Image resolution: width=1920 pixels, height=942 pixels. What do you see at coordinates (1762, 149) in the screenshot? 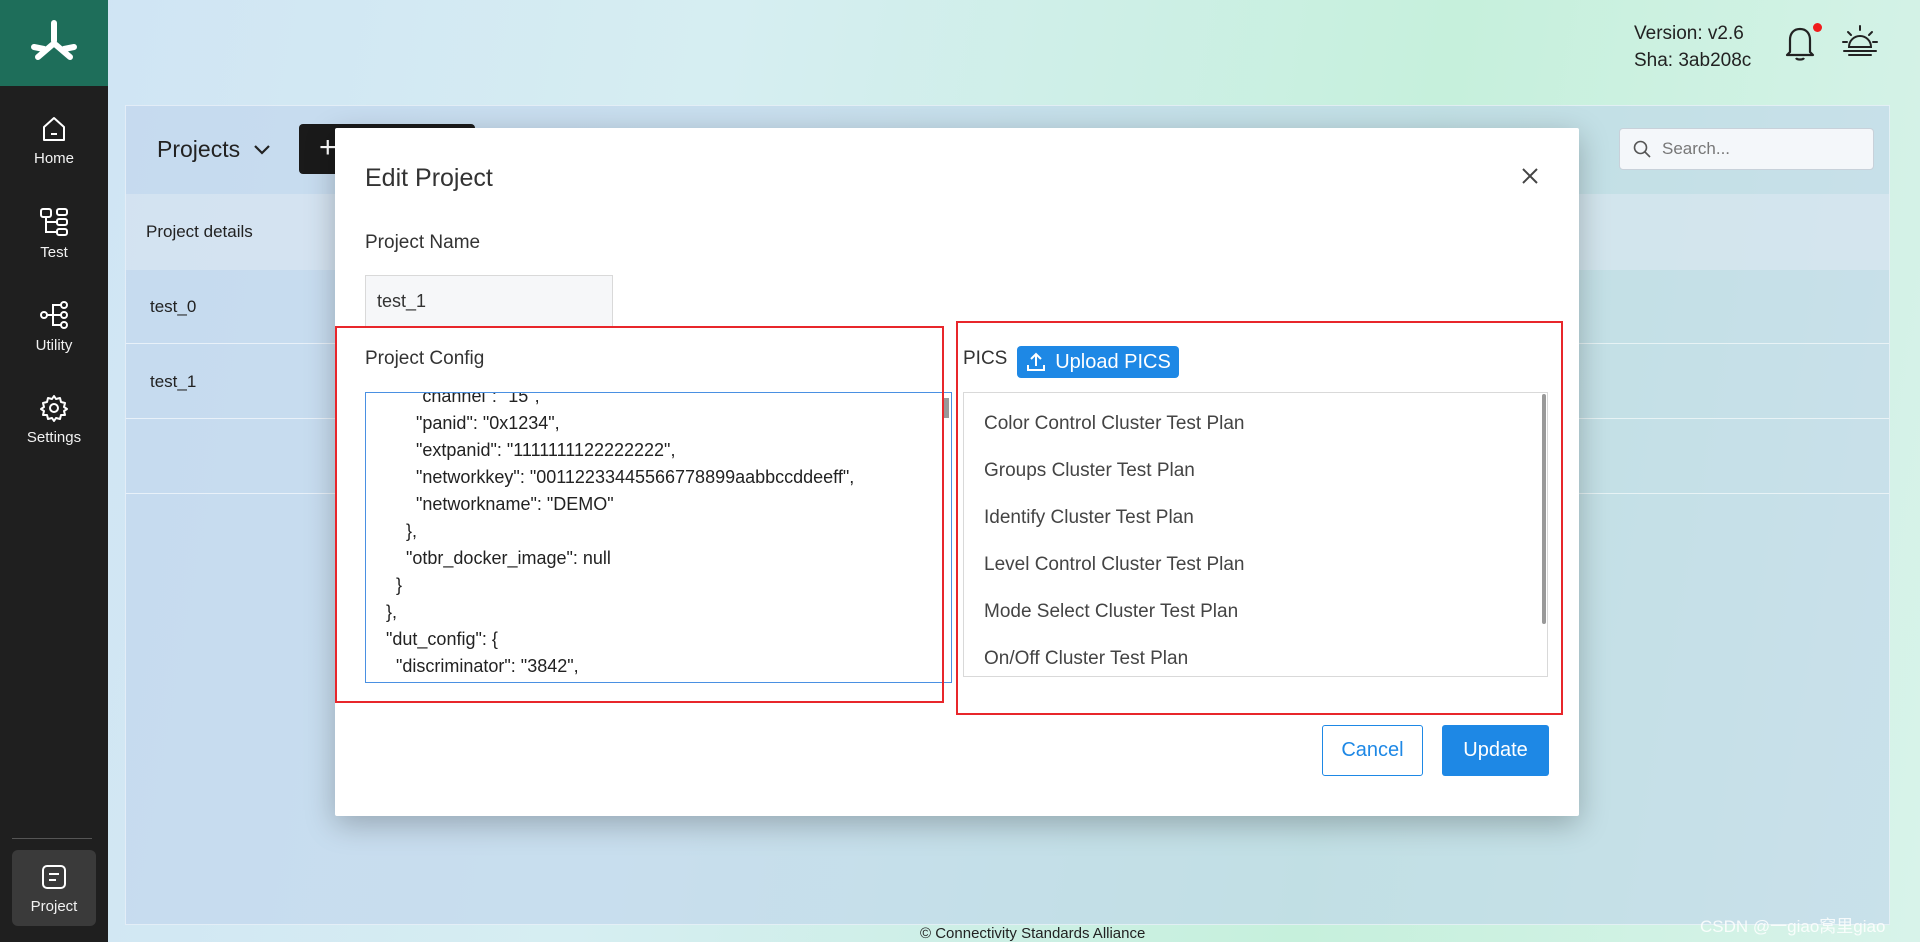
I see `search-input` at bounding box center [1762, 149].